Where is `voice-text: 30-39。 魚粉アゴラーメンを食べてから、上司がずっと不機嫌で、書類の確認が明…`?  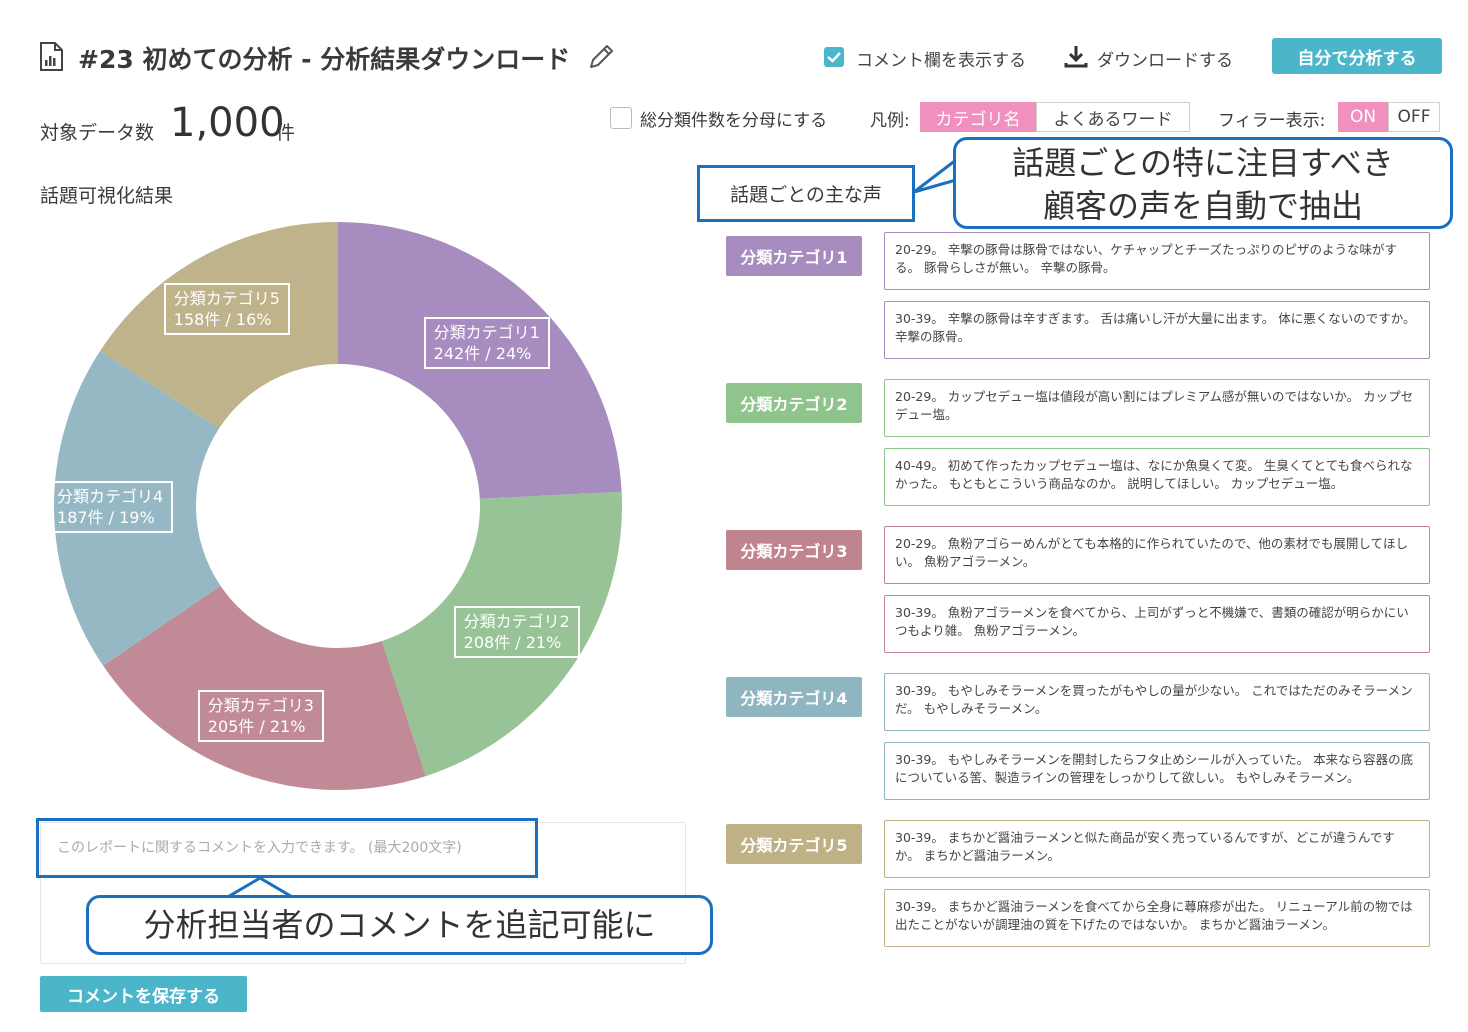
voice-text: 30-39。 魚粉アゴラーメンを食べてから、上司がずっと不機嫌で、書類の確認が明… is located at coordinates (1152, 621).